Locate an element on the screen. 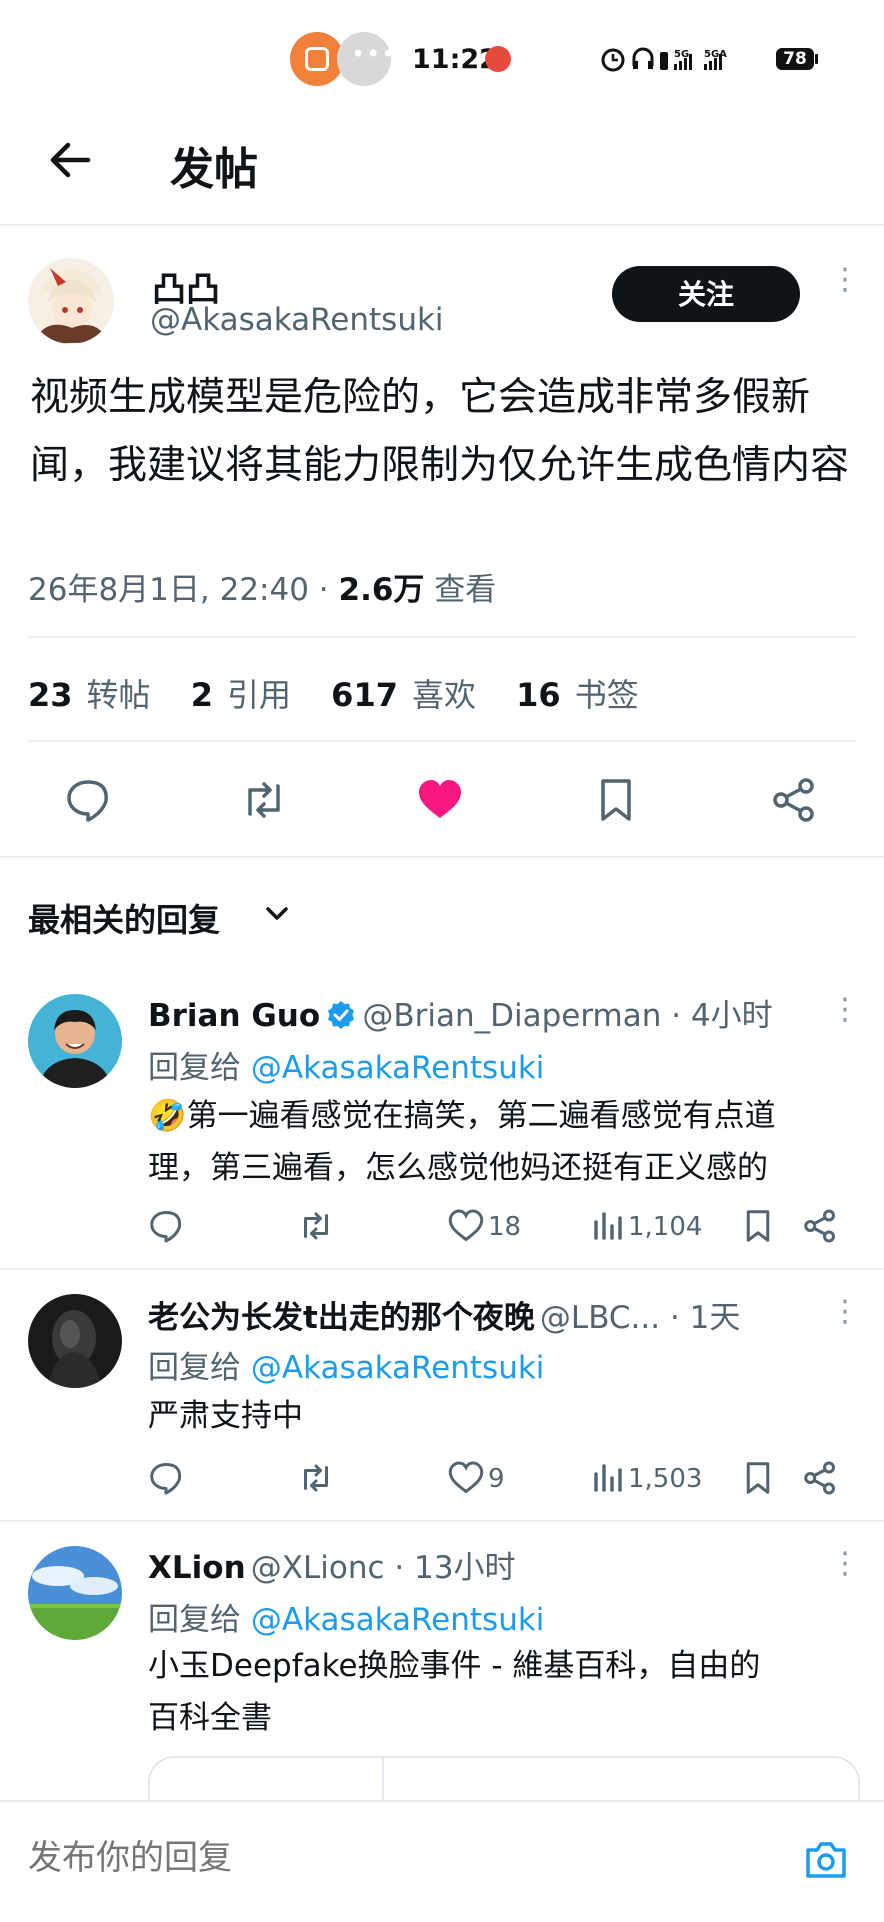 The height and width of the screenshot is (1922, 884). reply-author-name: 老公为长发t出走的那个夜晚 is located at coordinates (341, 1318).